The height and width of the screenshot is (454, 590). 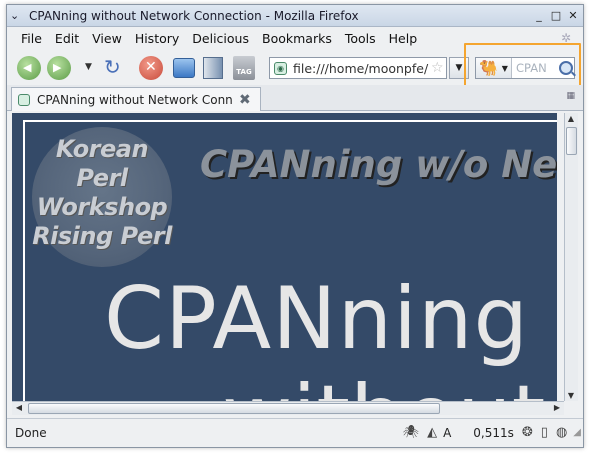 I want to click on menu-edit: Edit, so click(x=67, y=38).